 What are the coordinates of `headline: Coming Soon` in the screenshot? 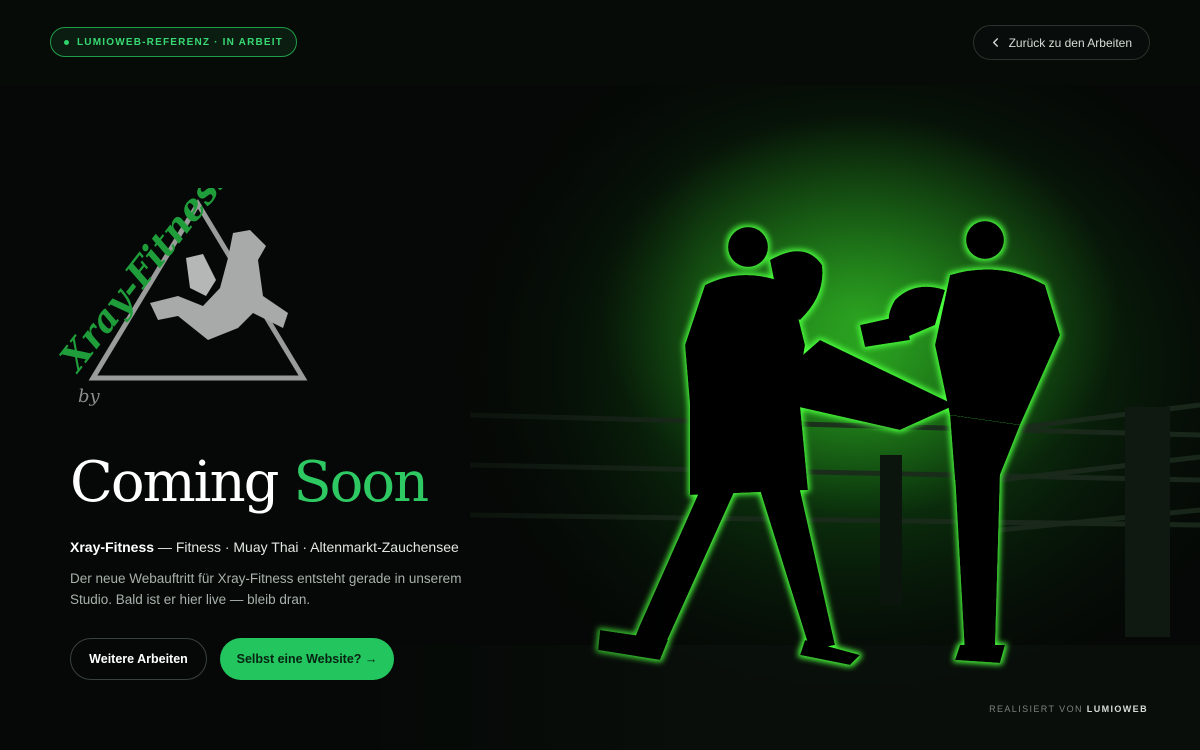 It's located at (249, 483).